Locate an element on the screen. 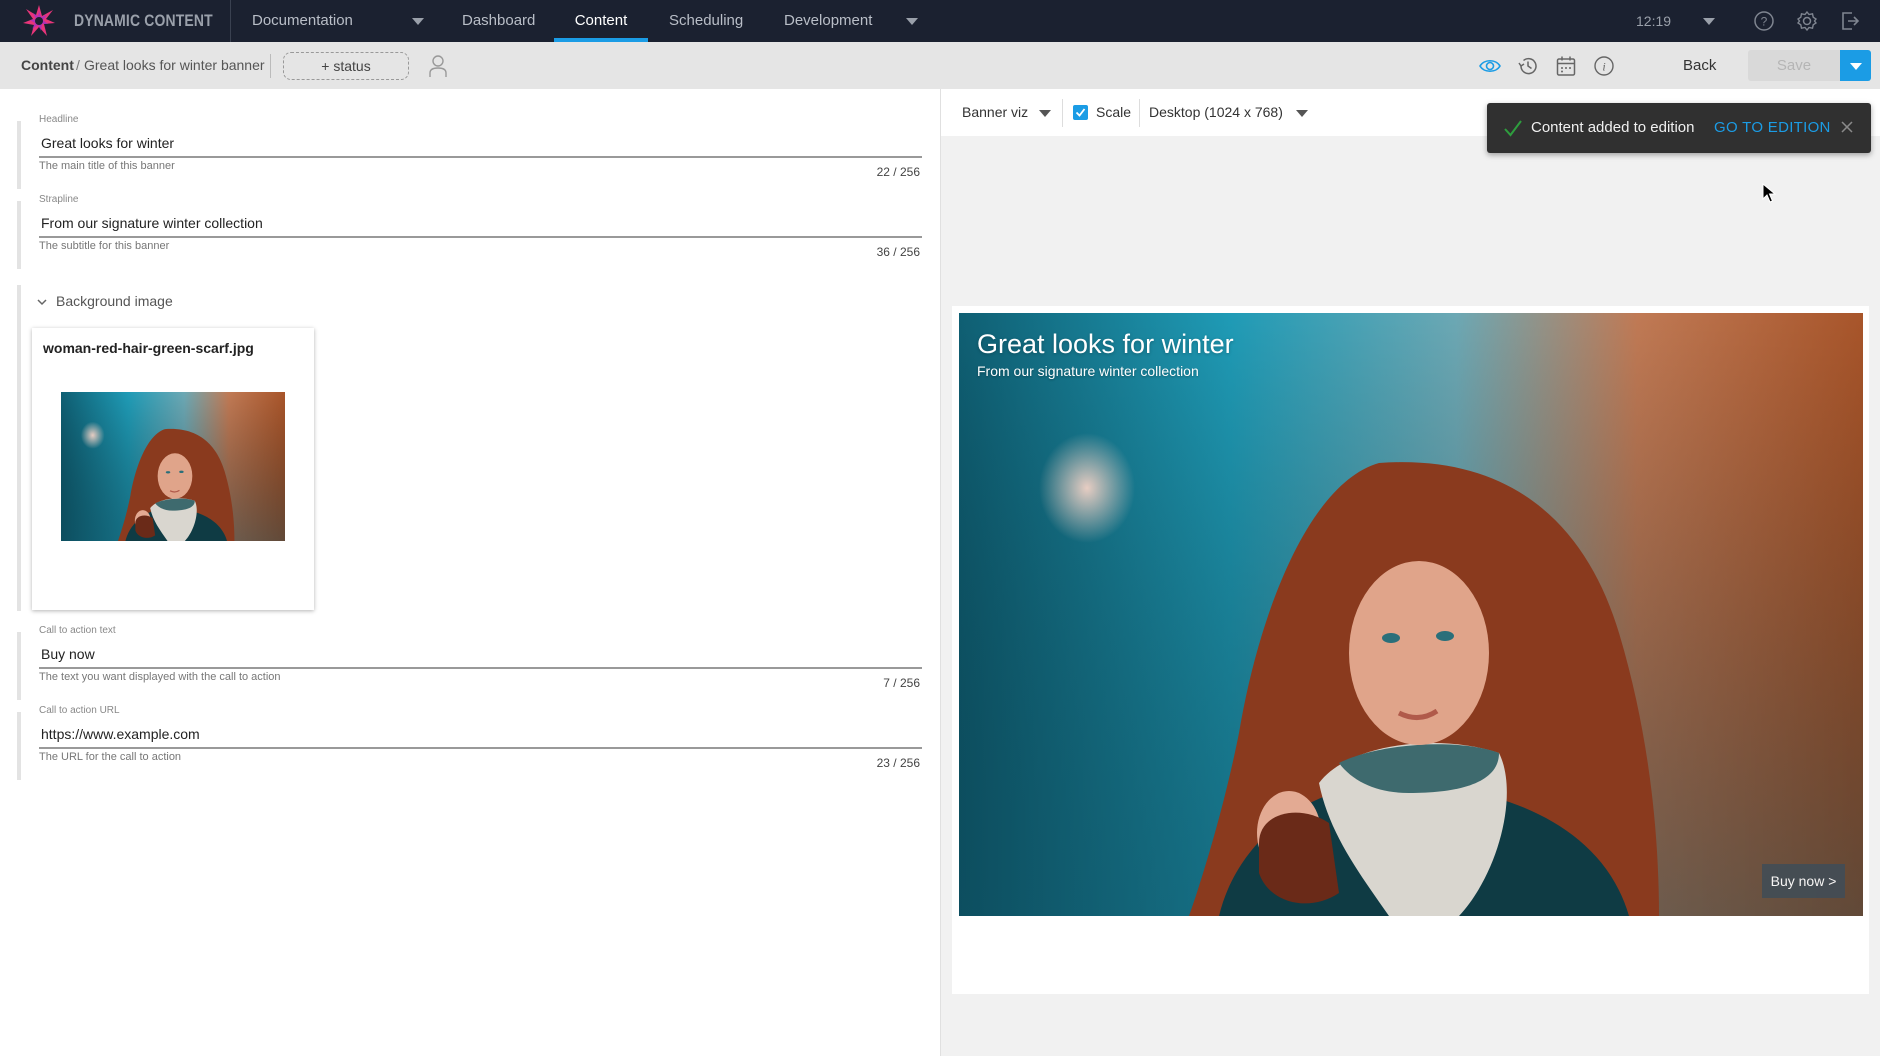 Image resolution: width=1880 pixels, height=1056 pixels. device-select: Desktop (1024 x 768) is located at coordinates (1216, 112).